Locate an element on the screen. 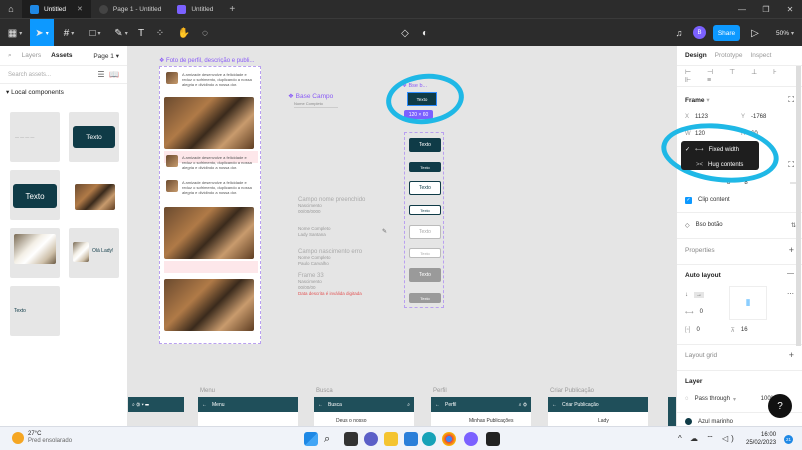 This screenshot has height=450, width=802. list-view-icon: ☰ 📖 is located at coordinates (108, 74).